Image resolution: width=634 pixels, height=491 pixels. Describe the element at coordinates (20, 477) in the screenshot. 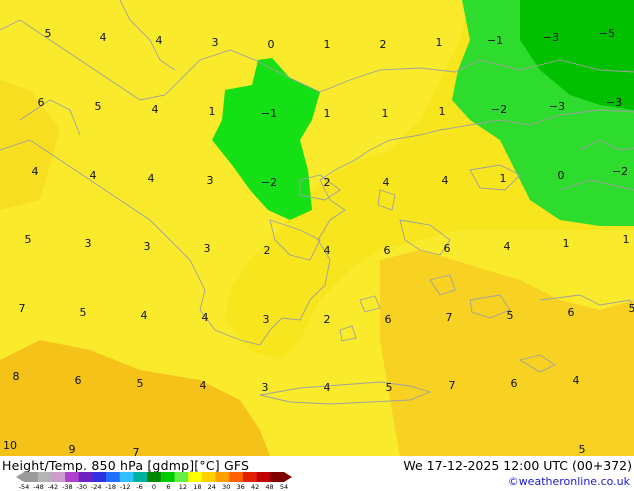

I see `legend-low-arrow` at that location.